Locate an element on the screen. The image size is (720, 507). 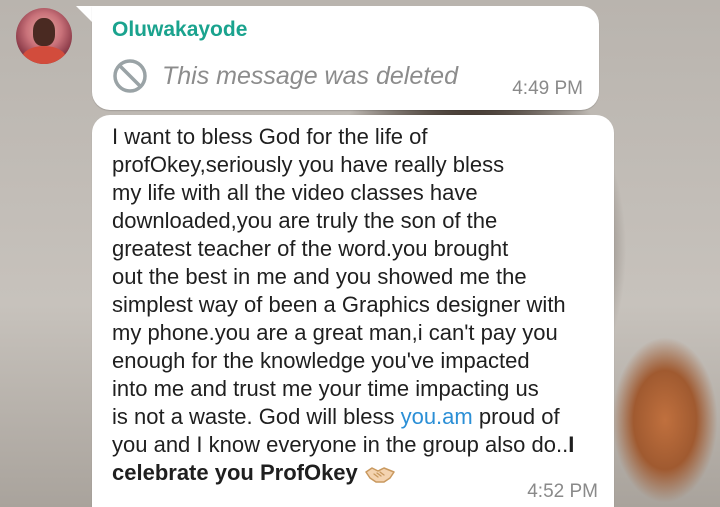
contact-avatar is located at coordinates (44, 36).